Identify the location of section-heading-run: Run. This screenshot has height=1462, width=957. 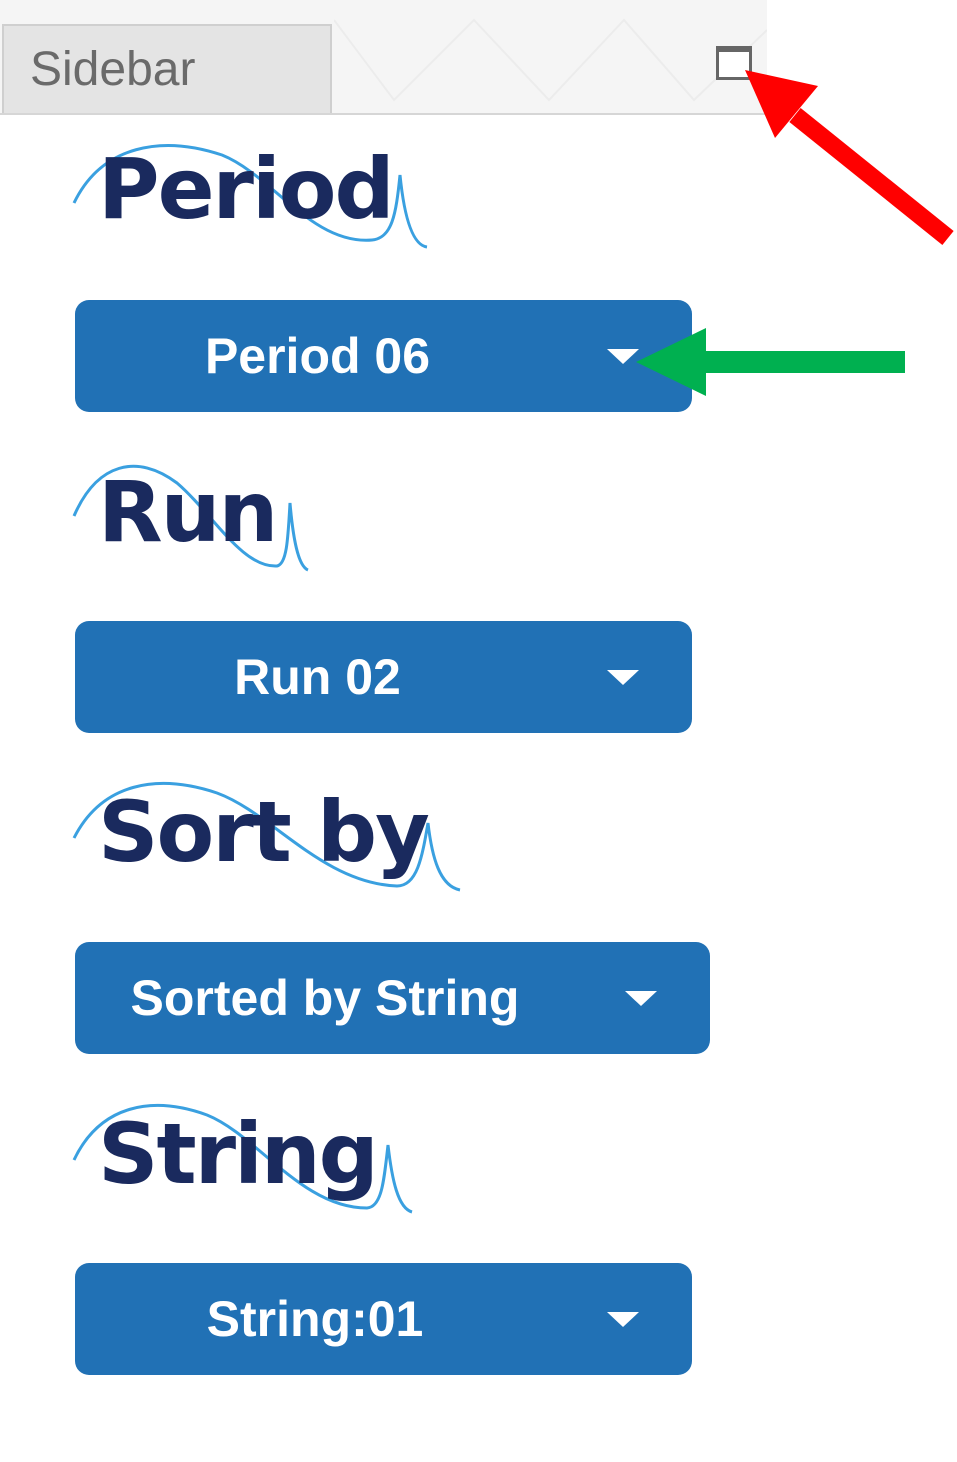
(192, 518).